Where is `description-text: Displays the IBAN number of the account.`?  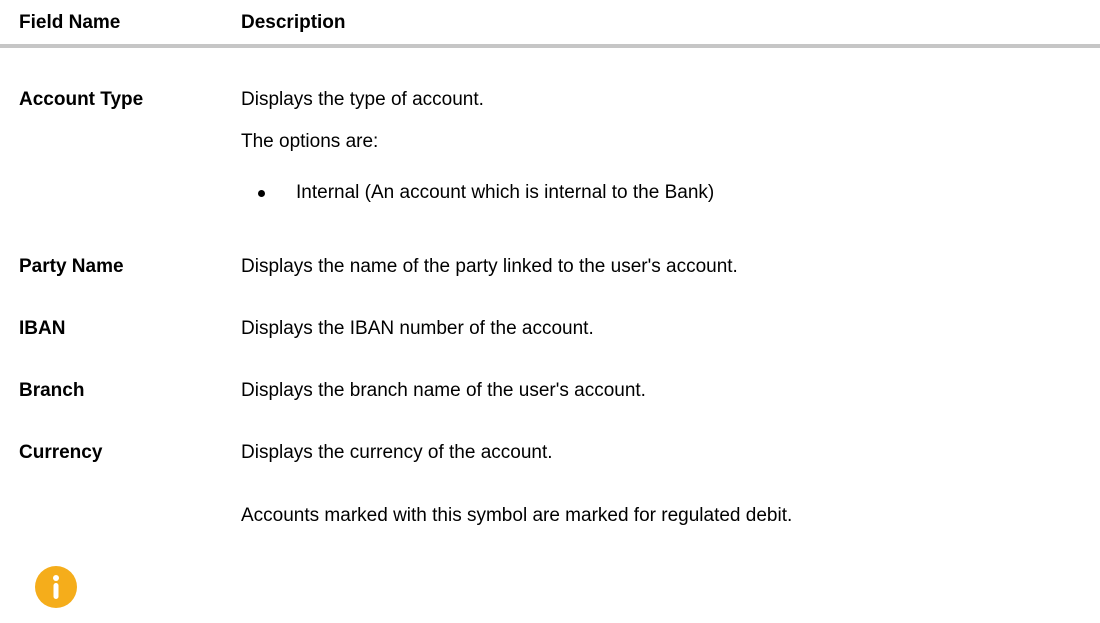 description-text: Displays the IBAN number of the account. is located at coordinates (417, 328).